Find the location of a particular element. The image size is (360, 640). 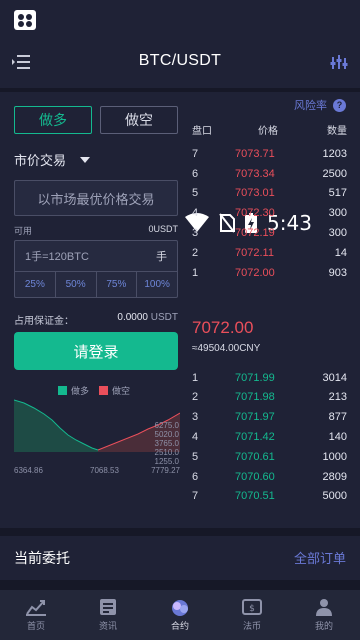

direction-tabs: 做多 做空 is located at coordinates (96, 120).